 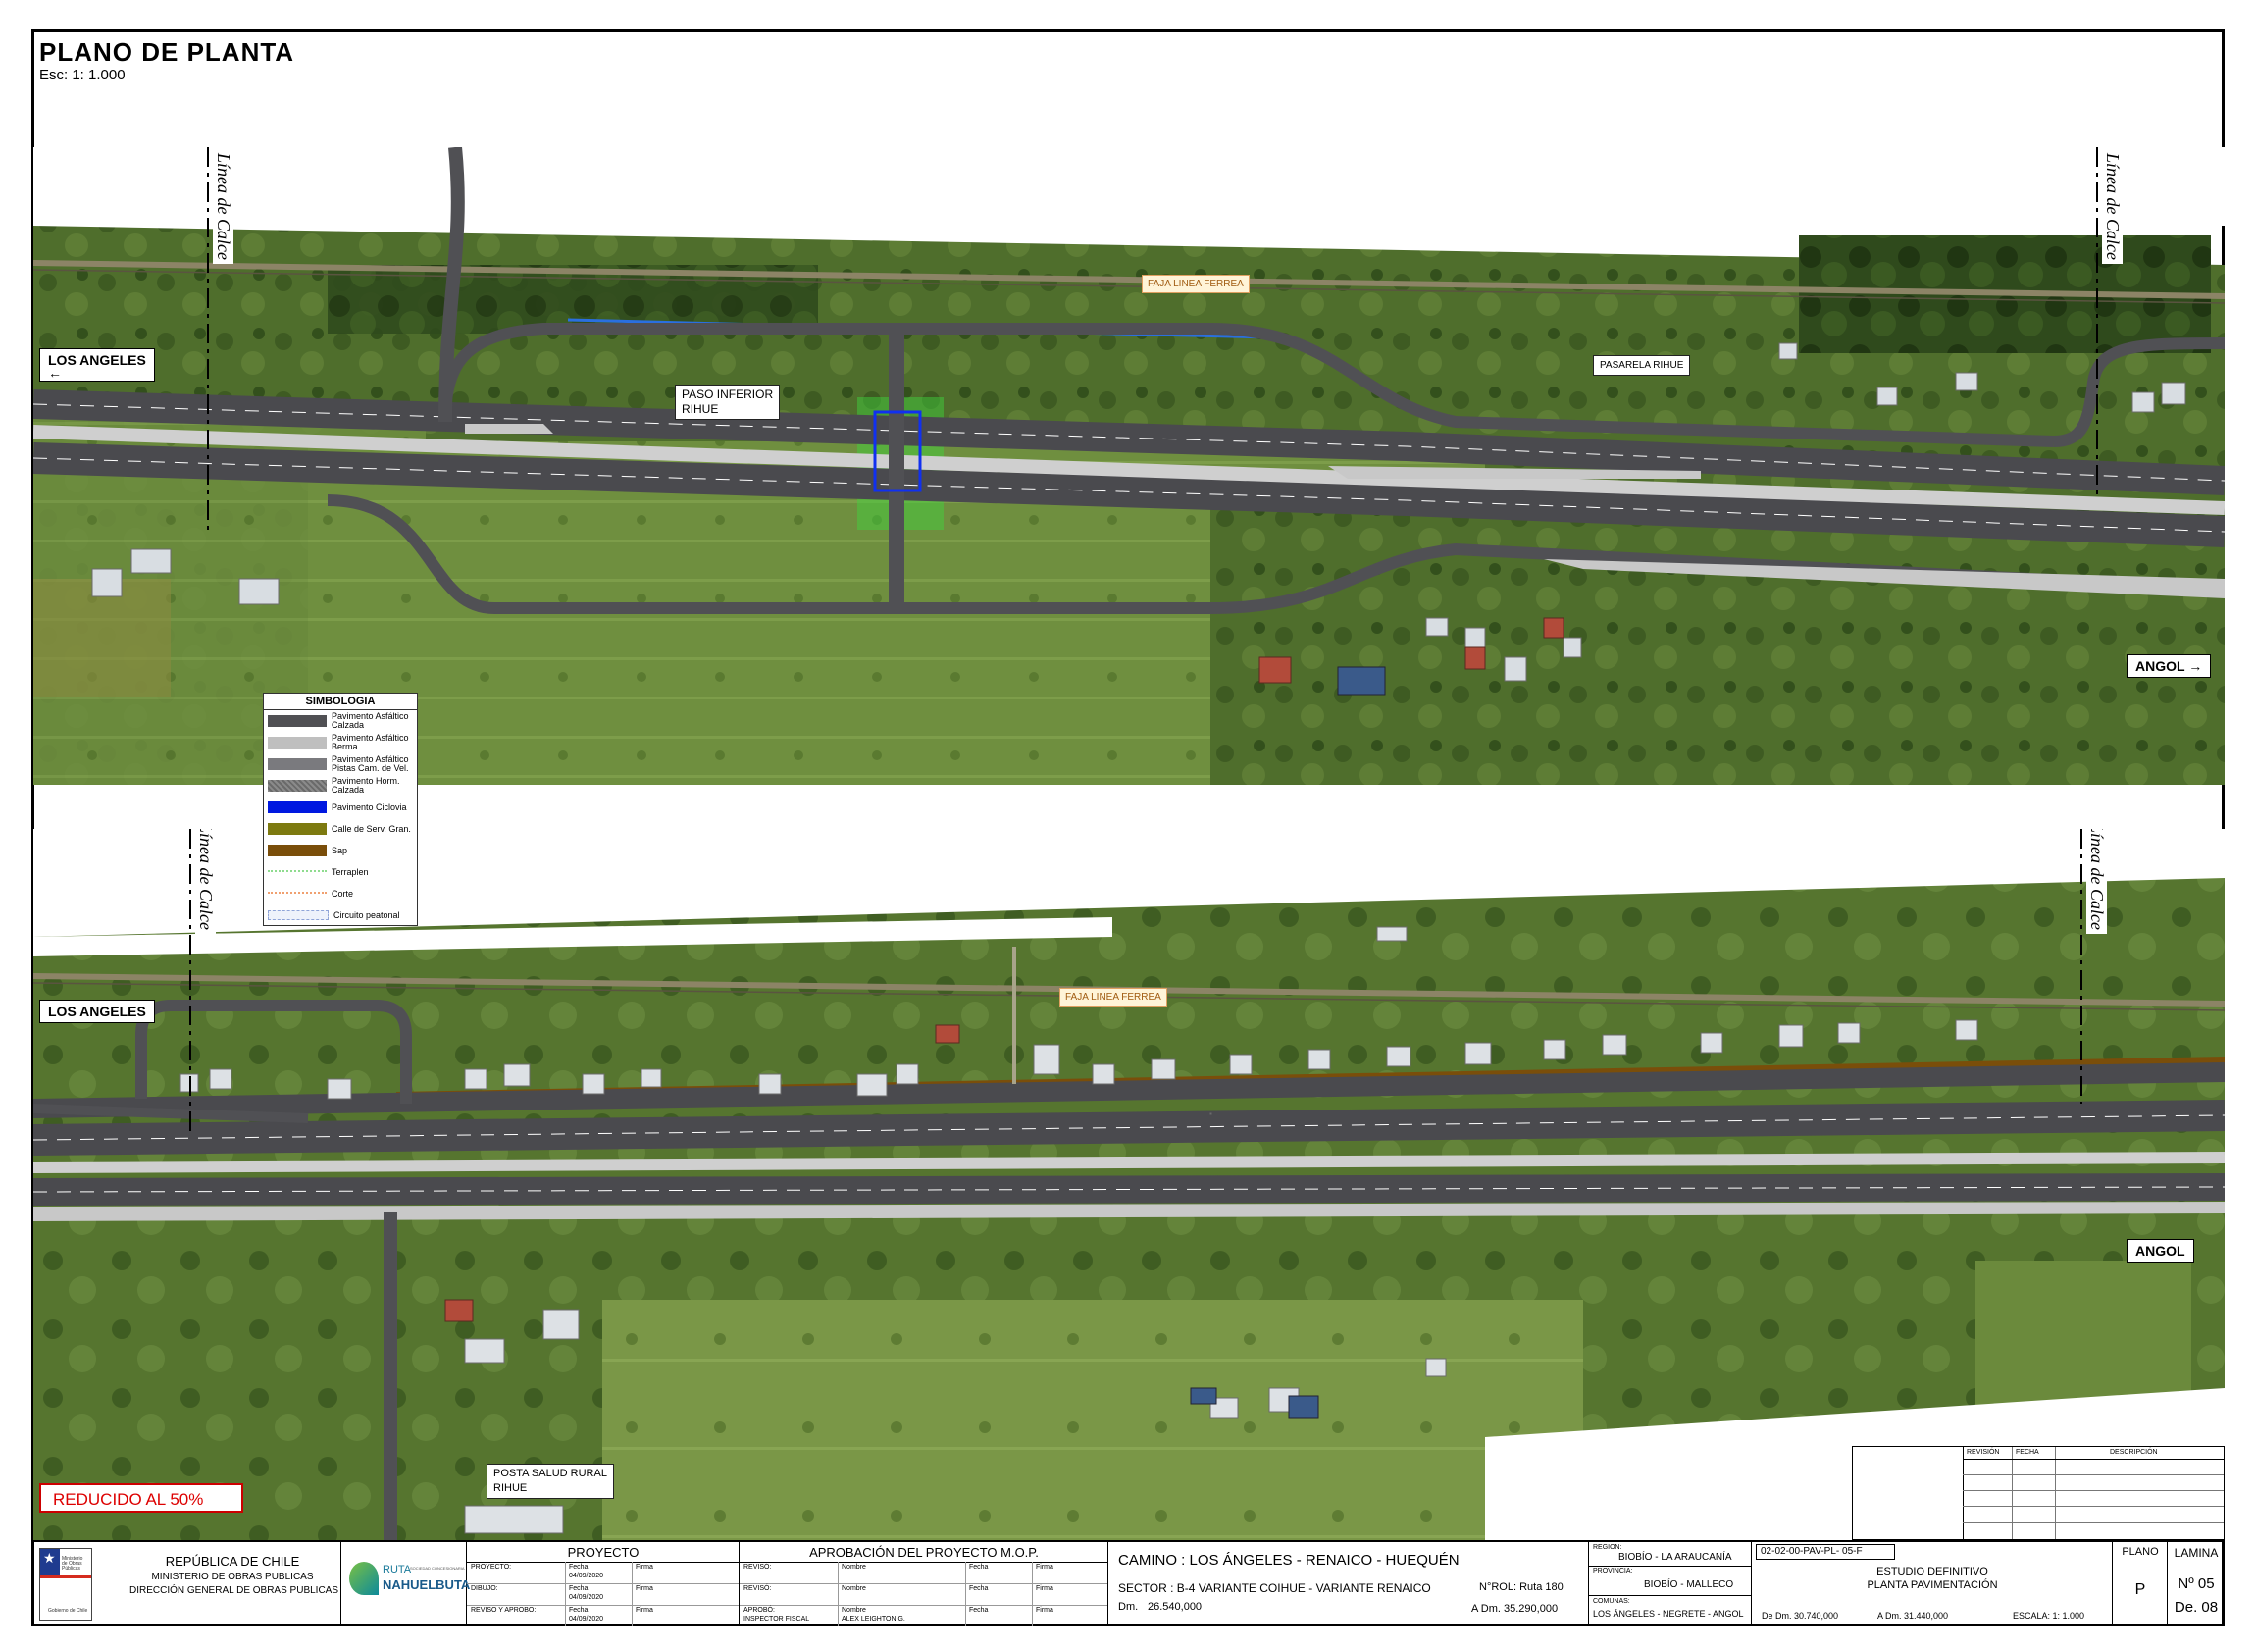 What do you see at coordinates (1515, 1609) in the screenshot?
I see `adm-value: A Dm. 35.290,000` at bounding box center [1515, 1609].